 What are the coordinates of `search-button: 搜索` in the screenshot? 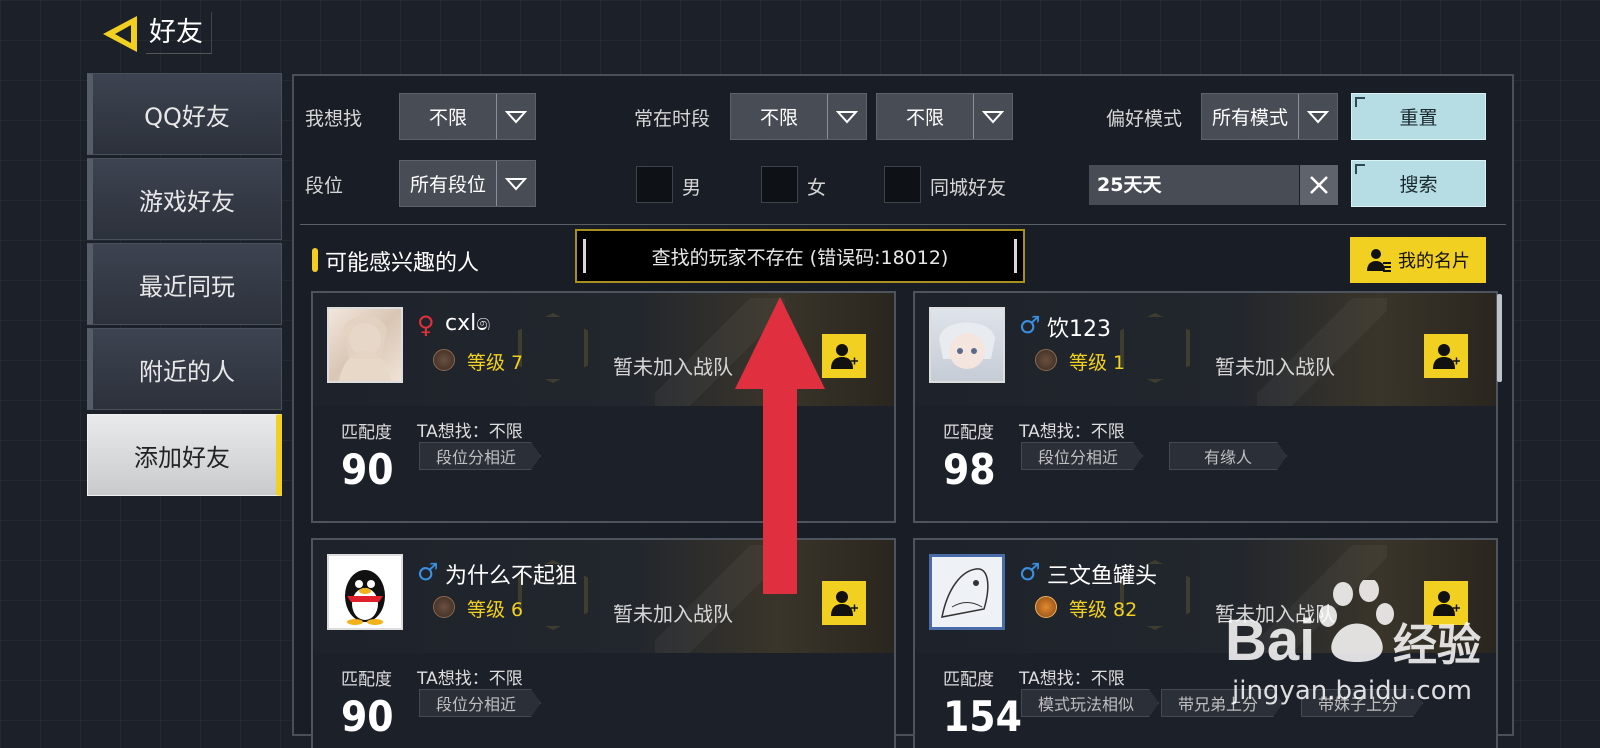 It's located at (1418, 183).